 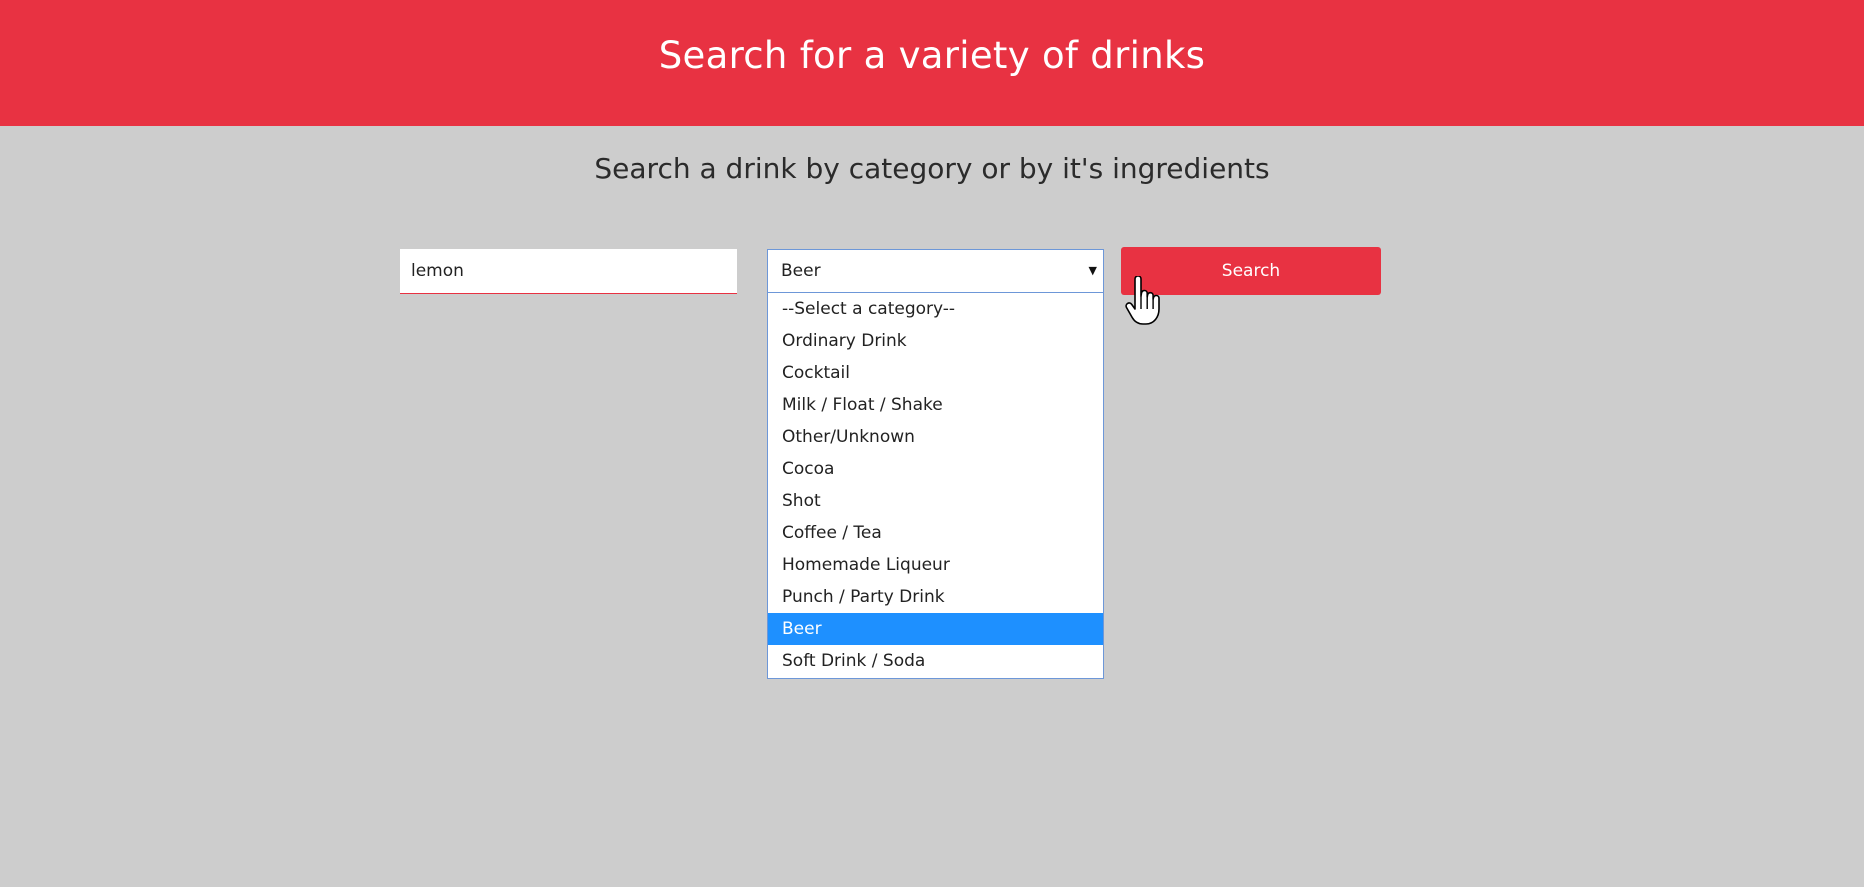 I want to click on page-header: Search for a variety of drinks, so click(x=932, y=63).